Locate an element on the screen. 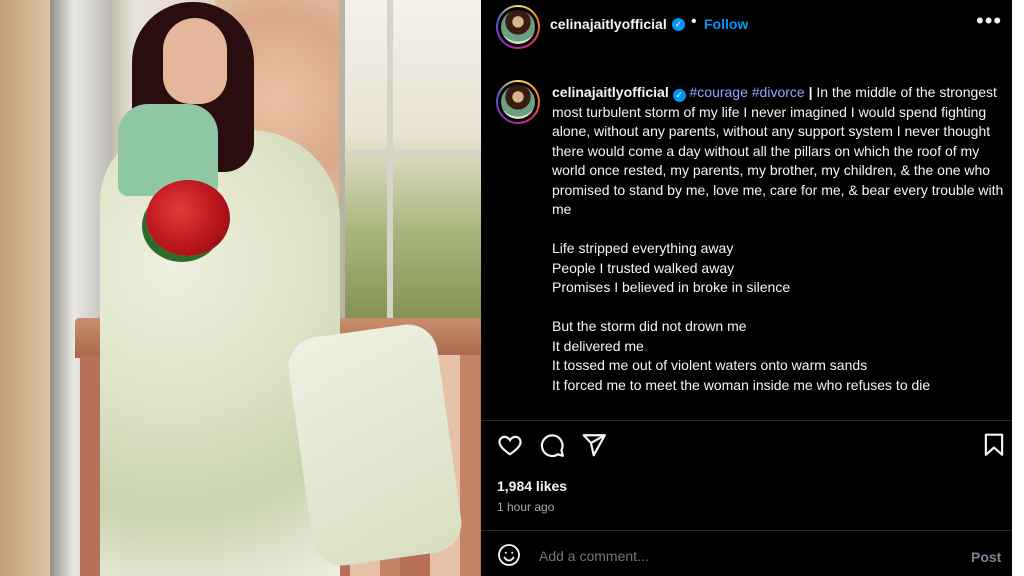 The width and height of the screenshot is (1024, 576). section-divider is located at coordinates (746, 420).